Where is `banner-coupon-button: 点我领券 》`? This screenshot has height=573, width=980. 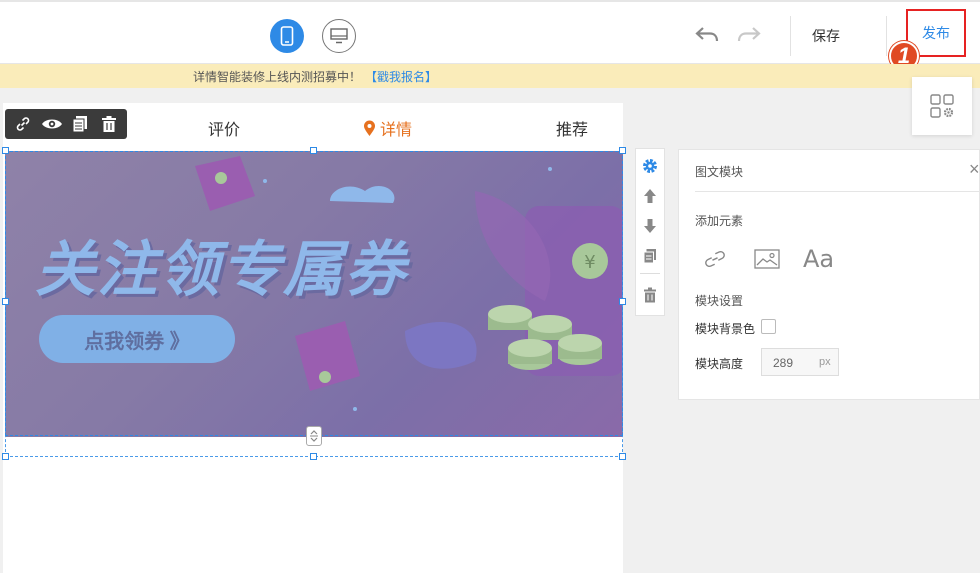 banner-coupon-button: 点我领券 》 is located at coordinates (137, 339).